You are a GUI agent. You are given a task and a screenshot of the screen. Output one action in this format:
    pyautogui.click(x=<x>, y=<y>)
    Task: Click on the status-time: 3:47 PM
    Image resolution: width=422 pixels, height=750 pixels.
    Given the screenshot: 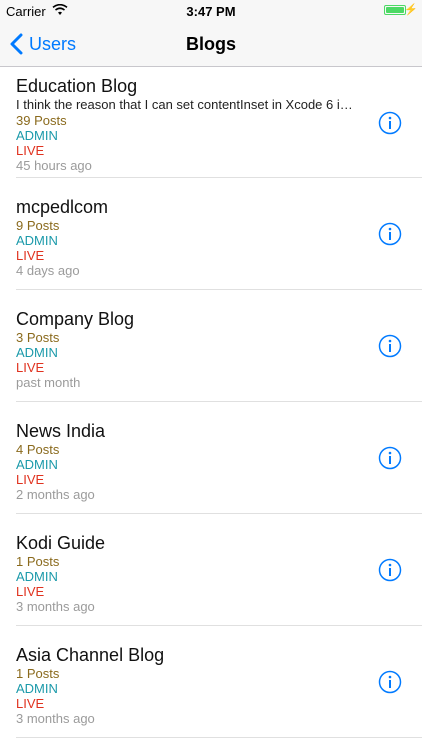 What is the action you would take?
    pyautogui.click(x=211, y=11)
    